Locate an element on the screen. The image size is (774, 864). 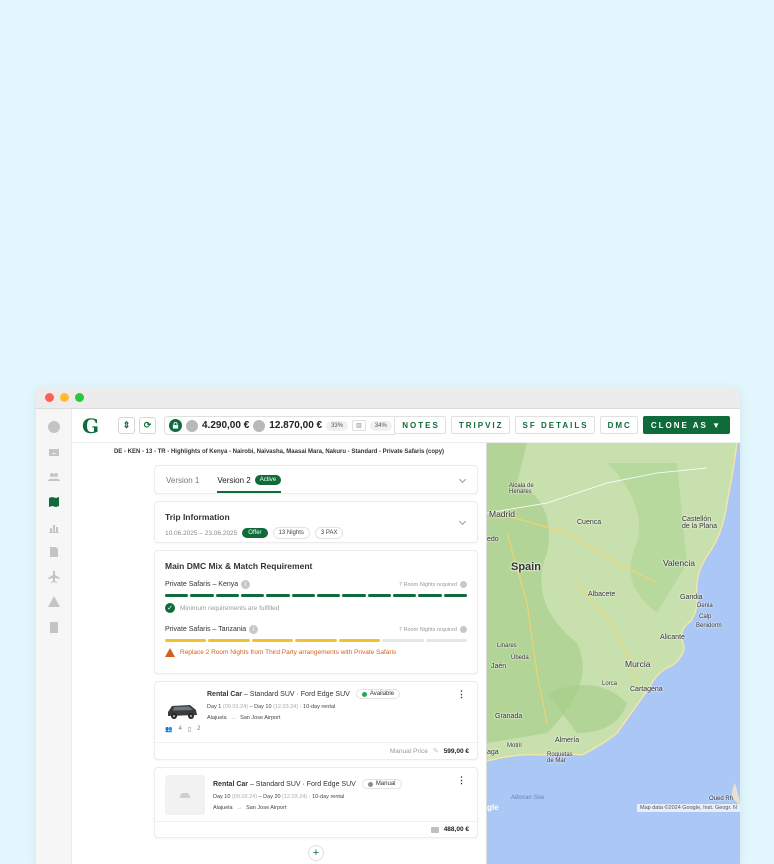
status-badge: Available is located at coordinates (378, 694).